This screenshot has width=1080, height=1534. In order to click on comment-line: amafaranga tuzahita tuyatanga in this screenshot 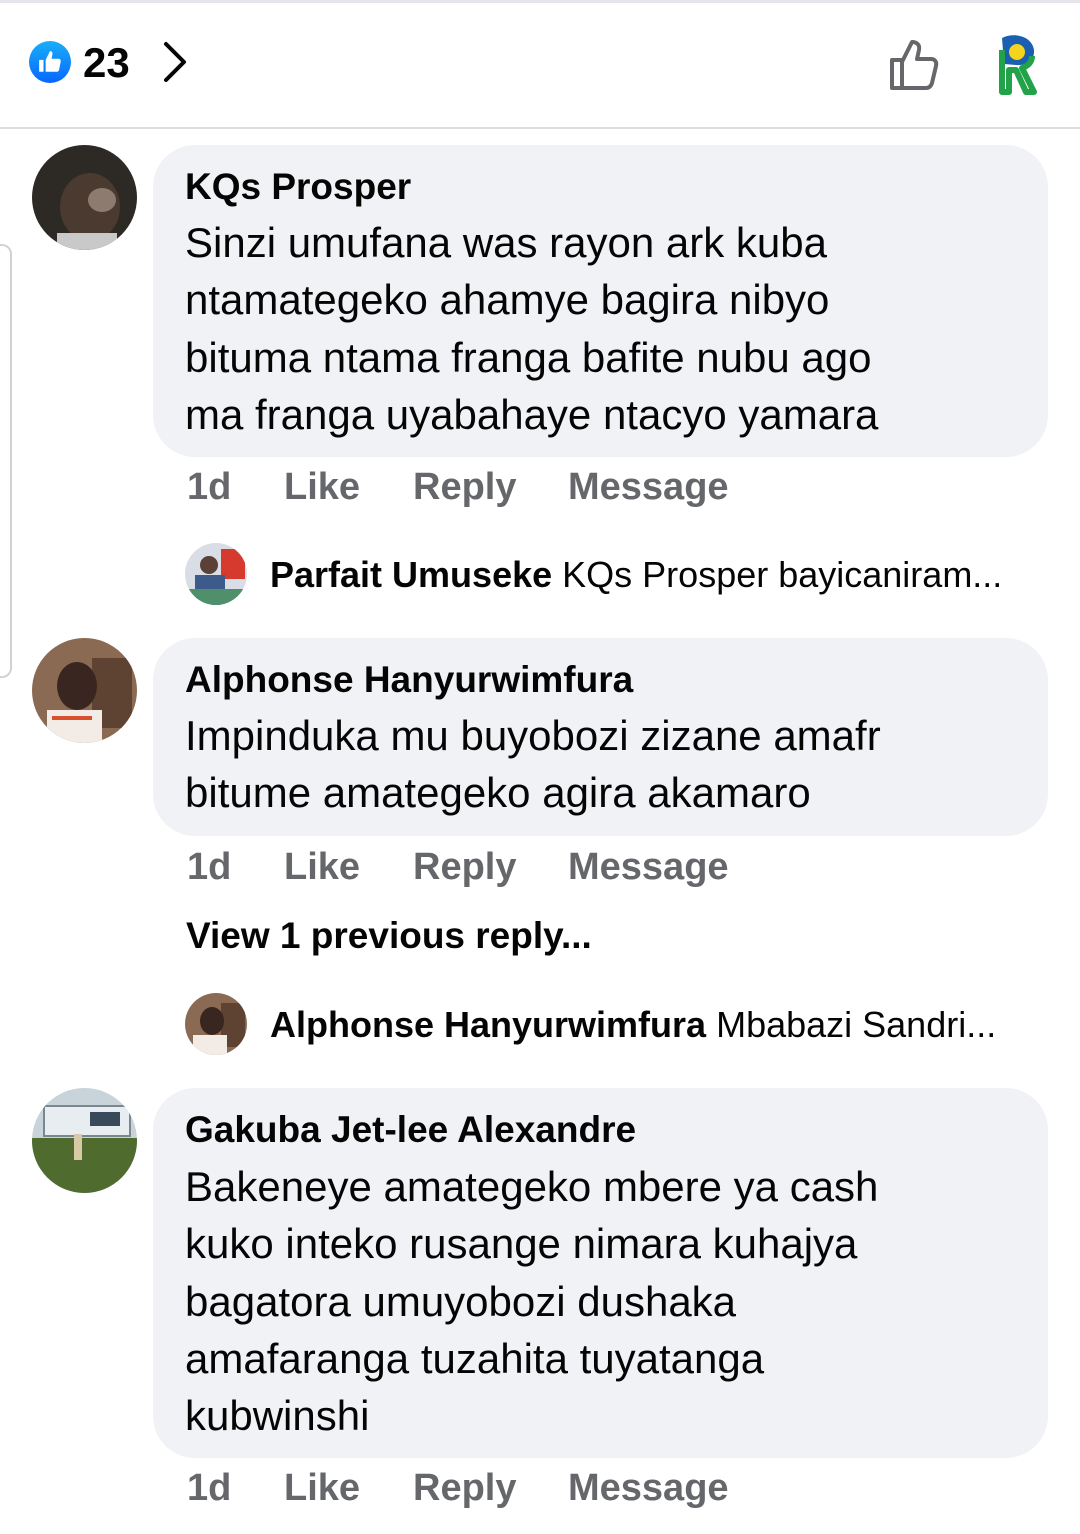, I will do `click(475, 1358)`.